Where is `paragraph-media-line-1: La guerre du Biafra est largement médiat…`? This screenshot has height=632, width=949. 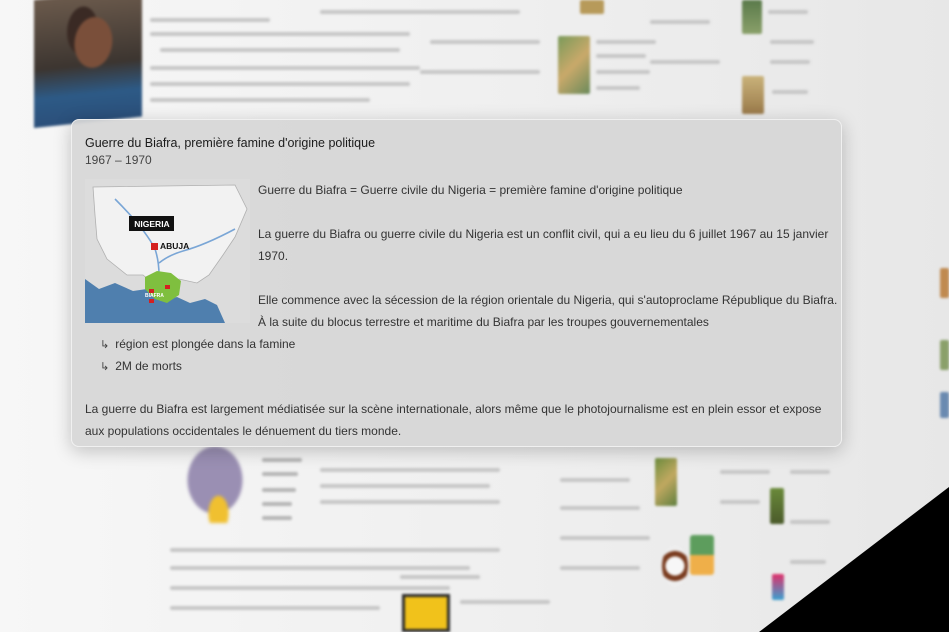
paragraph-media-line-1: La guerre du Biafra est largement médiat… is located at coordinates (453, 409).